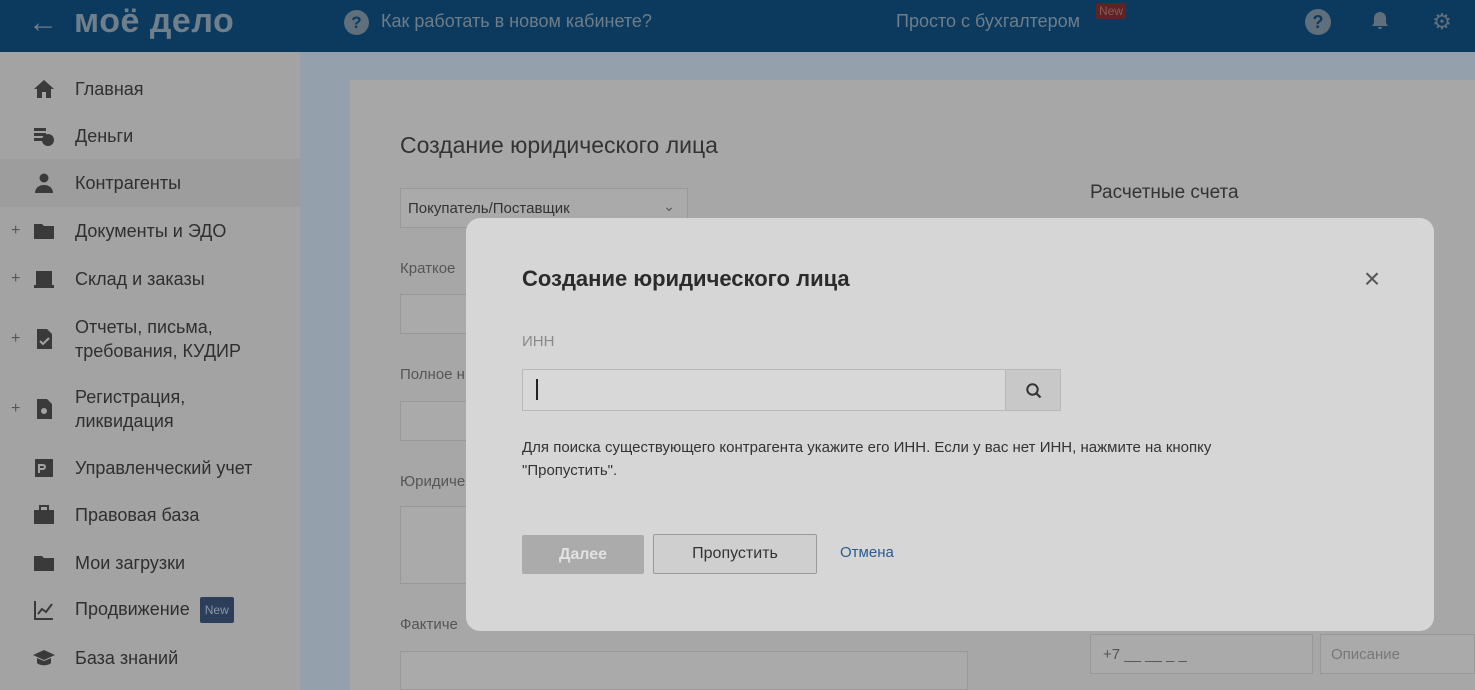 This screenshot has width=1475, height=690. I want to click on sidebar-item-label: Склад и заказы, so click(140, 279).